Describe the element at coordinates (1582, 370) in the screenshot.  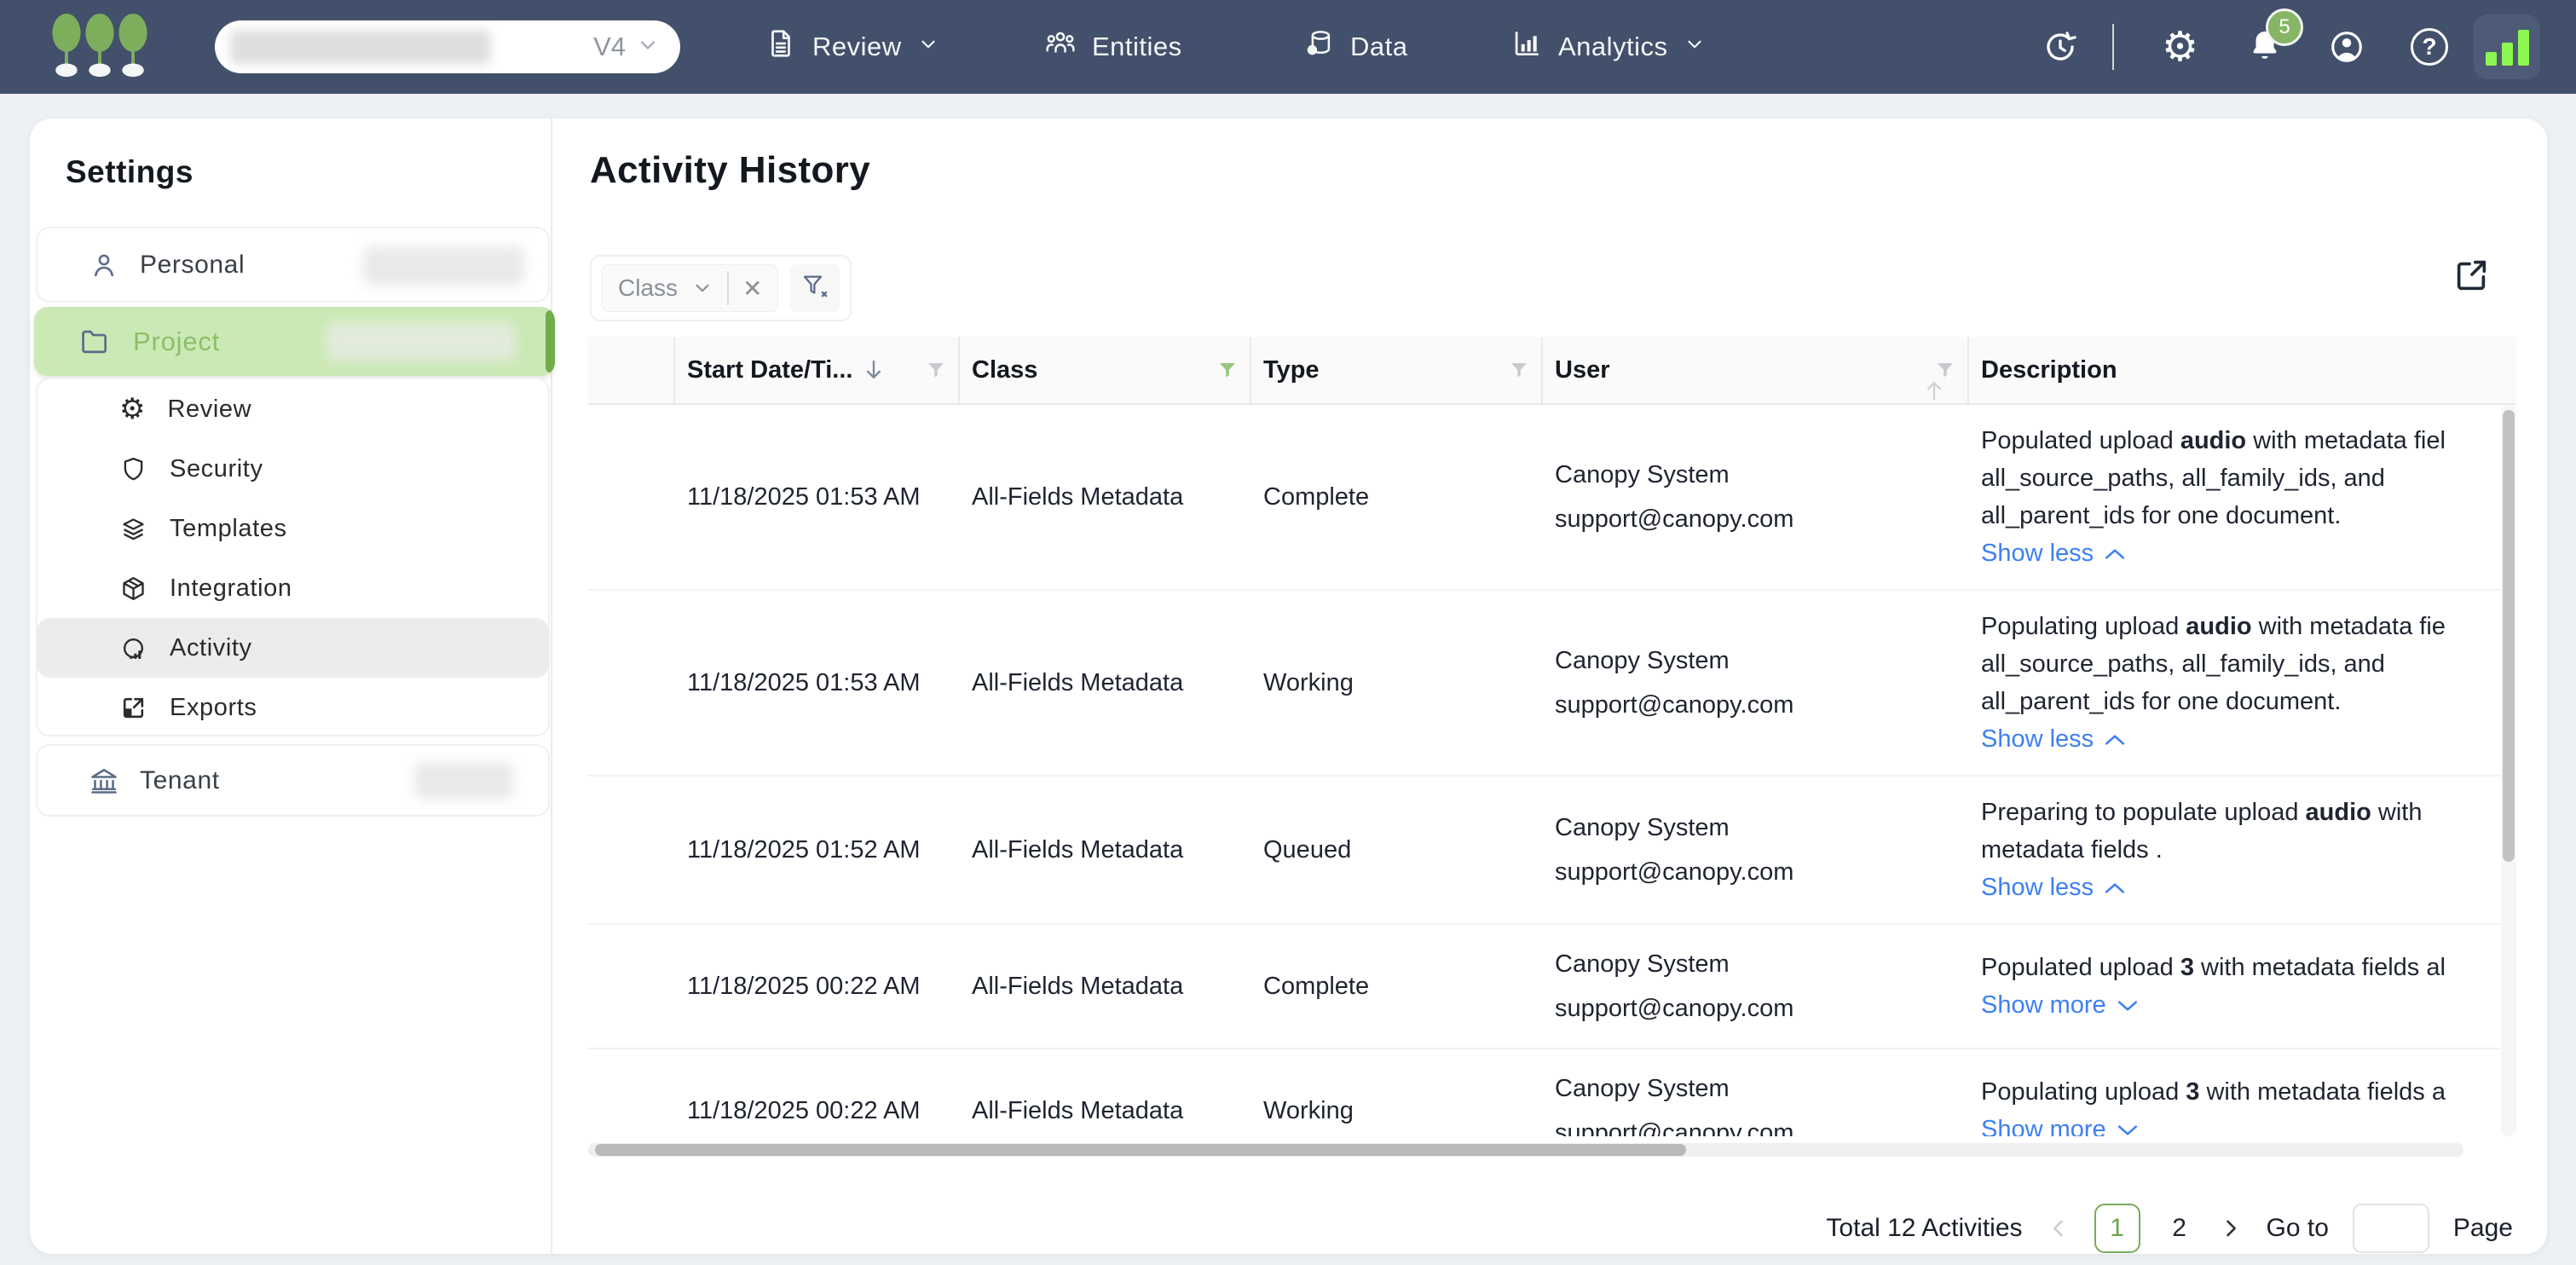
I see `column-label: User` at that location.